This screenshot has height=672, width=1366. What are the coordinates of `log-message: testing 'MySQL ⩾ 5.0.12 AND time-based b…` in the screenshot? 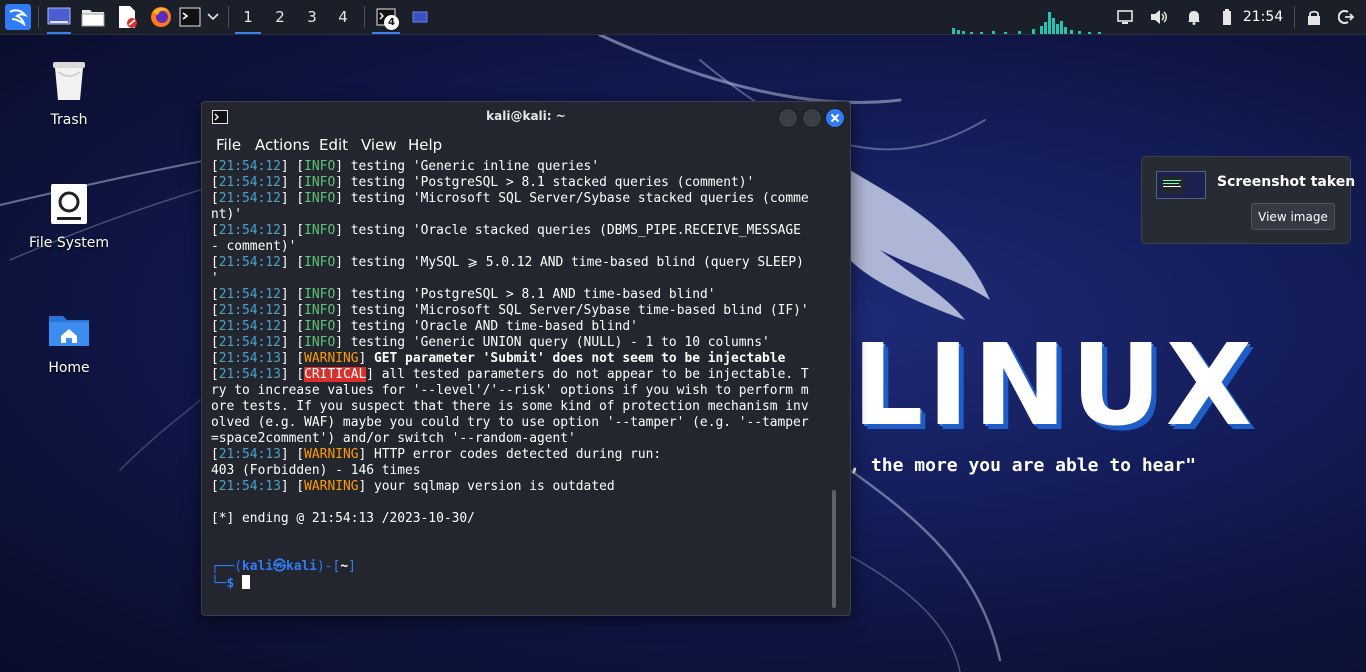 It's located at (577, 262).